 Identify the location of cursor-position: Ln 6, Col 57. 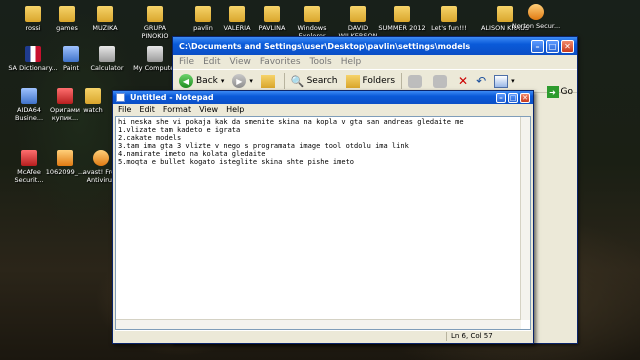
(488, 336).